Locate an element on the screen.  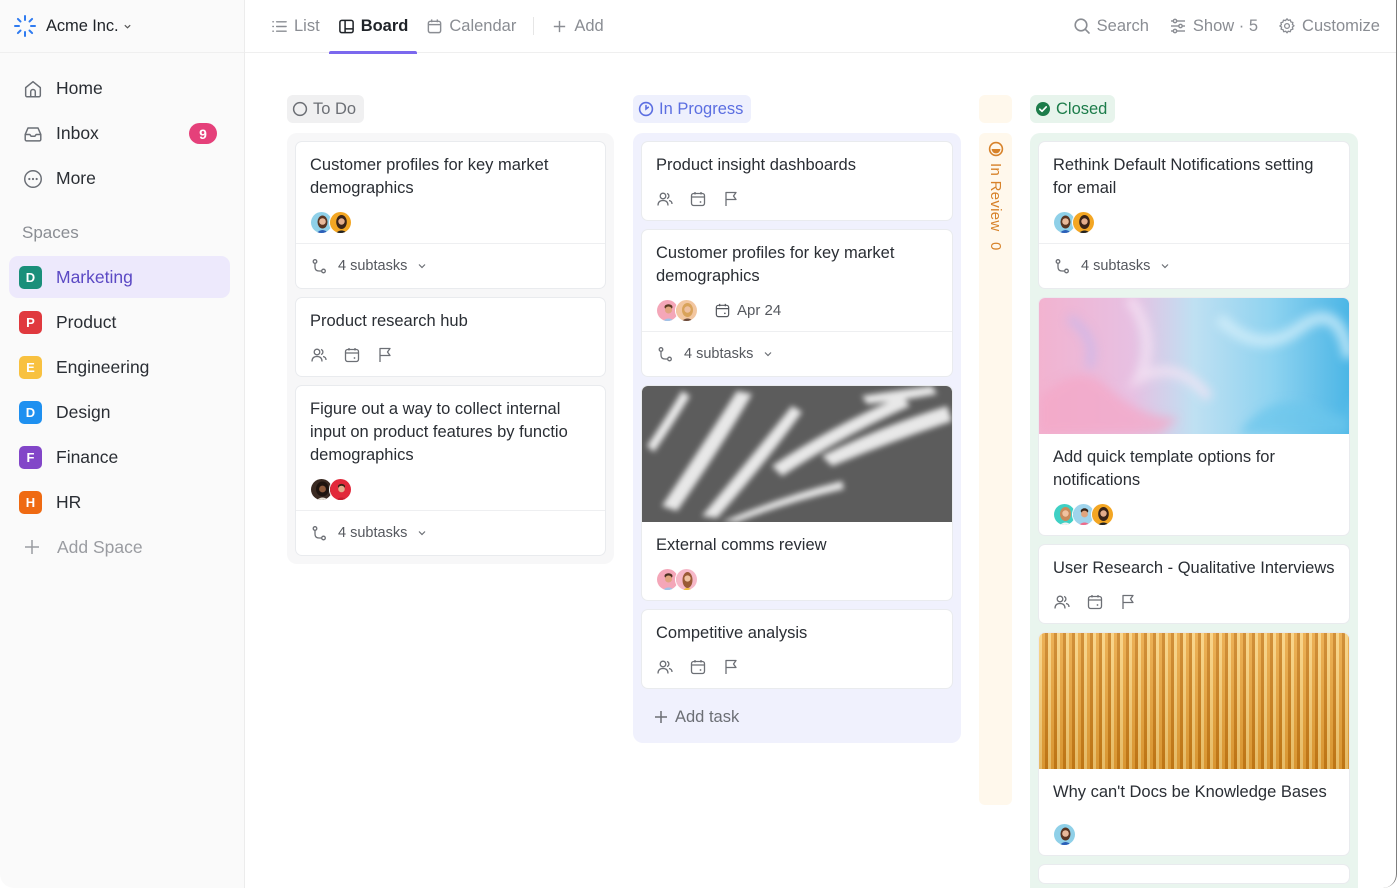
add-view-label: Add is located at coordinates (589, 25).